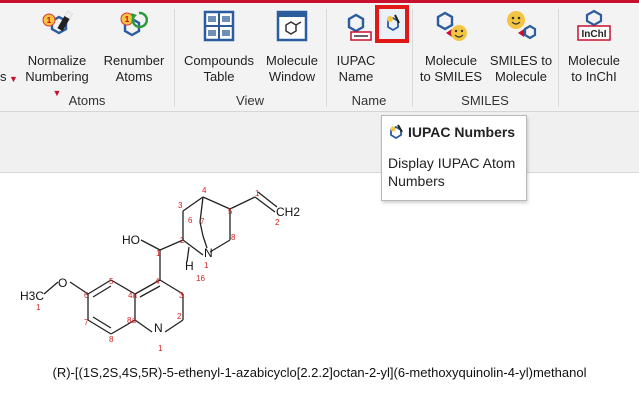 The height and width of the screenshot is (405, 639). I want to click on mol-to-smiles-label-line1: Molecule, so click(451, 60).